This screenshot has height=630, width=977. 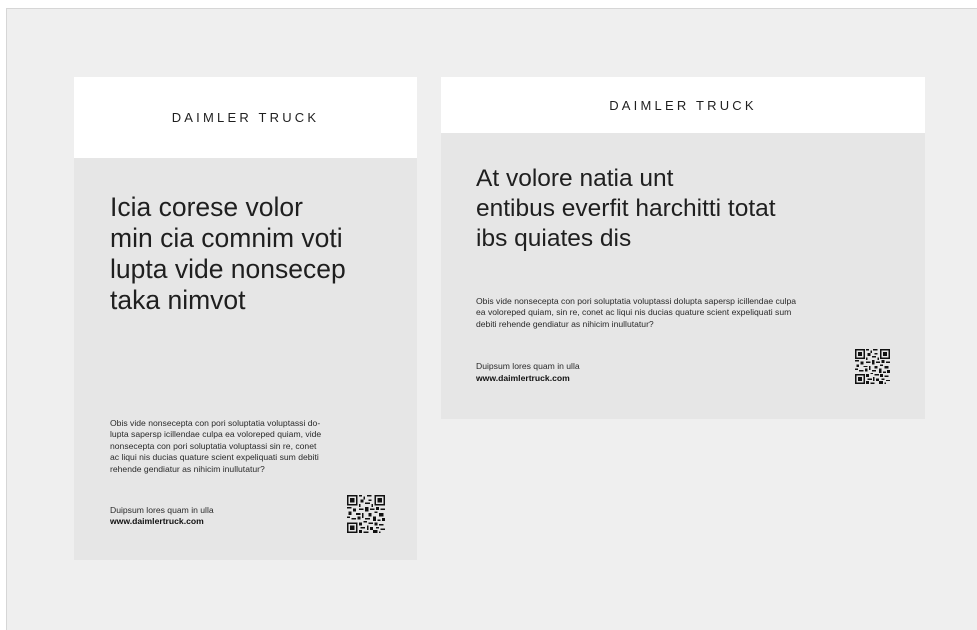 What do you see at coordinates (178, 300) in the screenshot?
I see `headline-line: taka nimvot` at bounding box center [178, 300].